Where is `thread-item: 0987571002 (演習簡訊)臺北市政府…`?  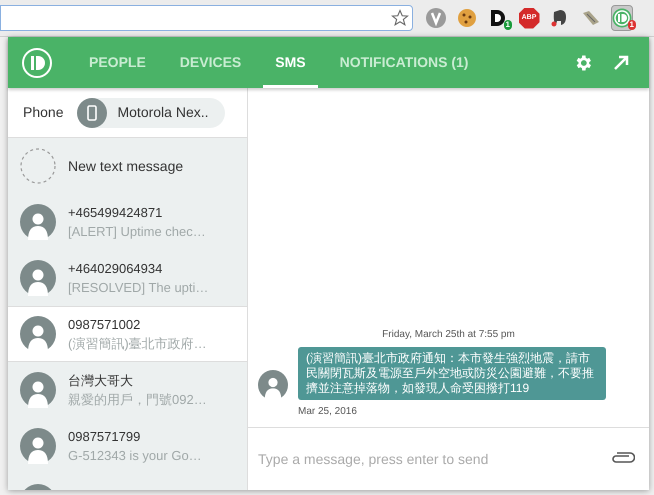
thread-item: 0987571002 (演習簡訊)臺北市政府… is located at coordinates (127, 334).